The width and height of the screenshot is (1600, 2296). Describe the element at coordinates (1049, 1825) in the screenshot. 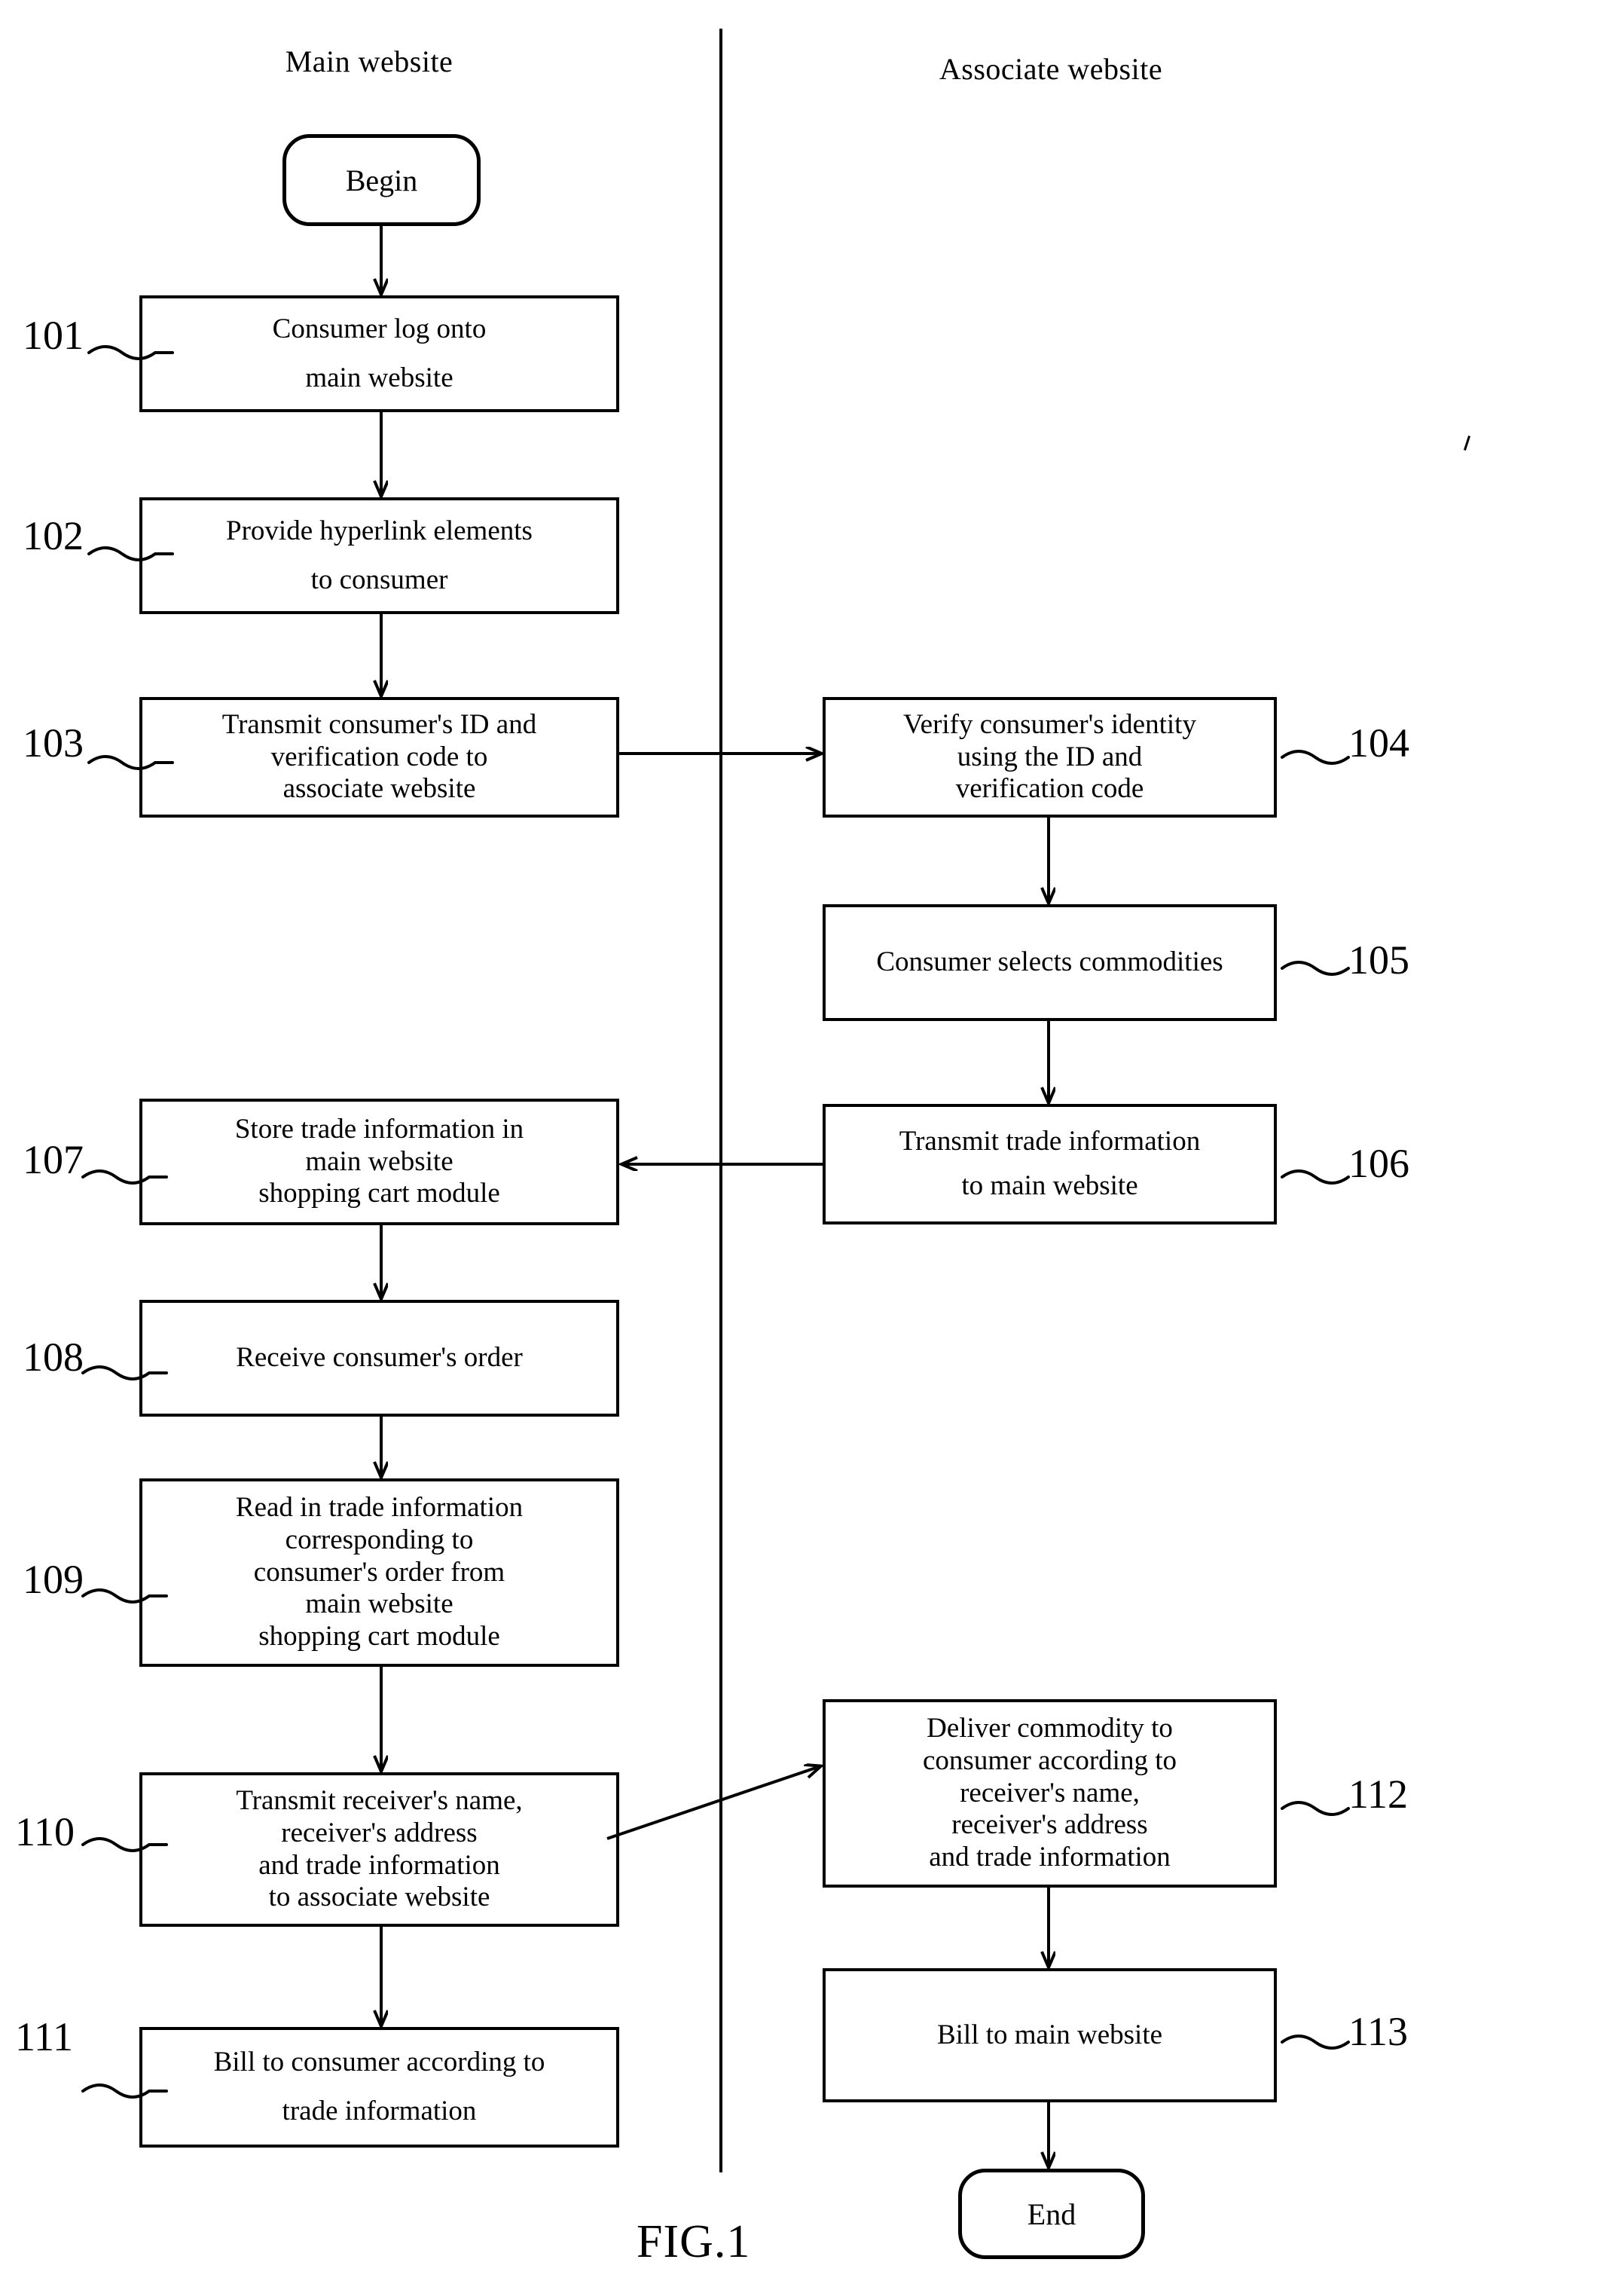

I see `process-112-line-4: receiver's address` at that location.